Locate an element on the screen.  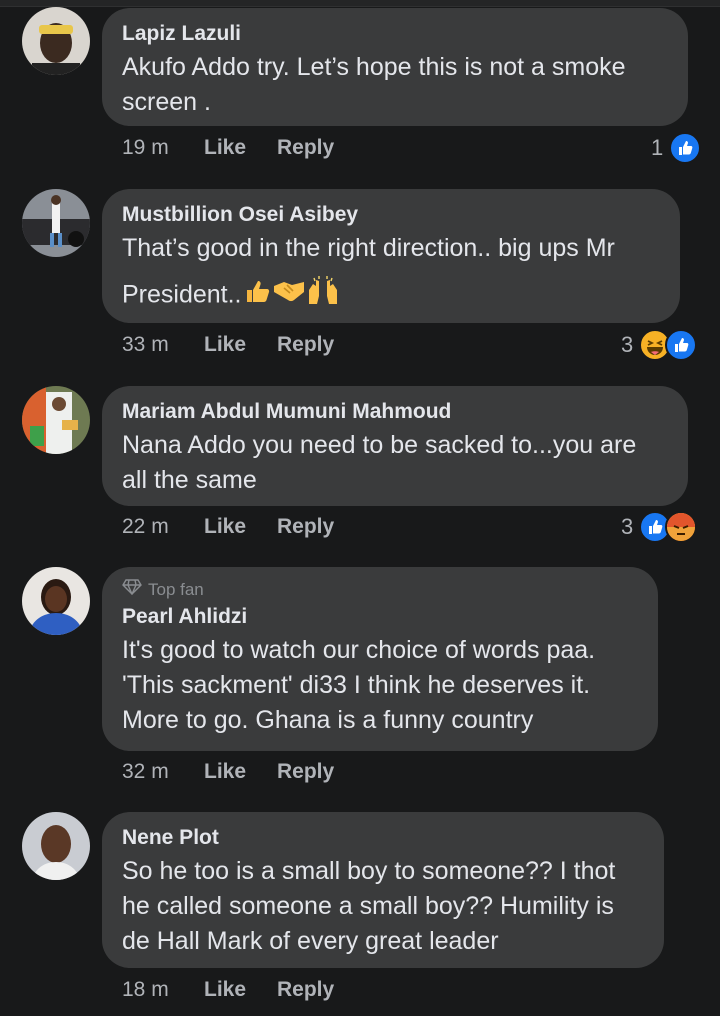
raising-hands-emoji is located at coordinates (323, 296).